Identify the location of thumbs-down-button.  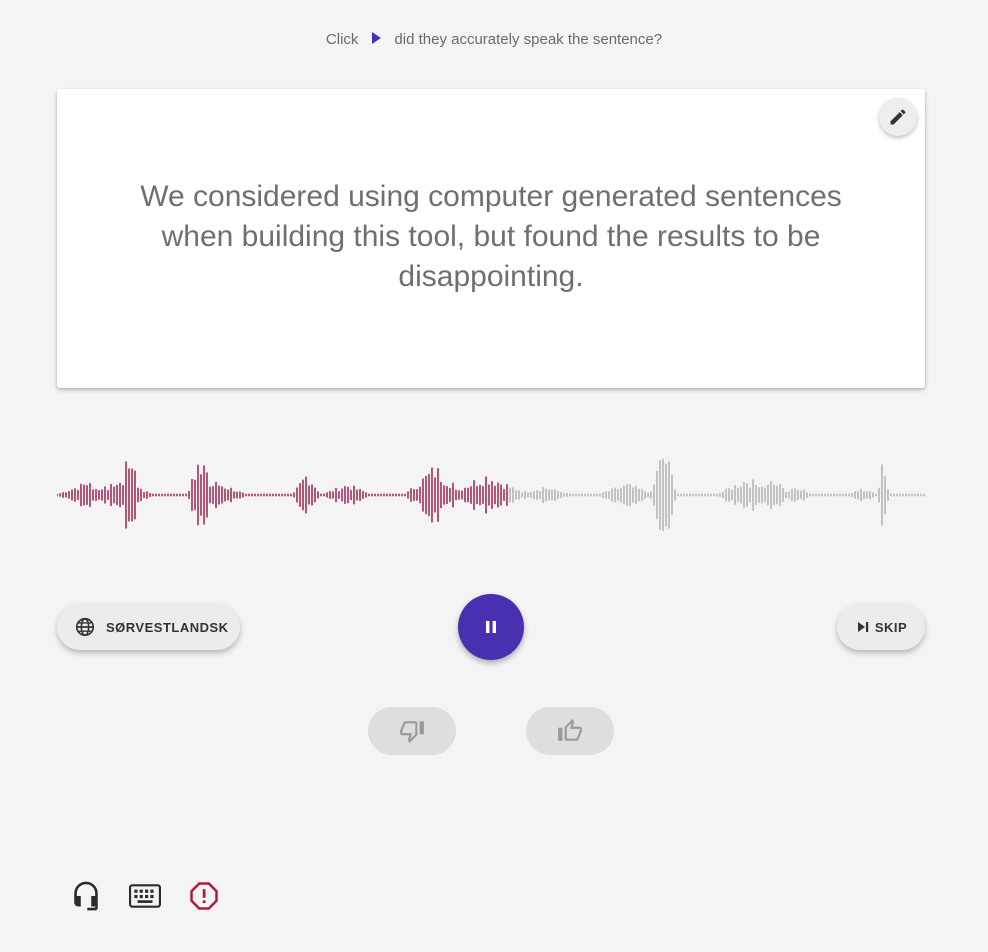
(412, 731).